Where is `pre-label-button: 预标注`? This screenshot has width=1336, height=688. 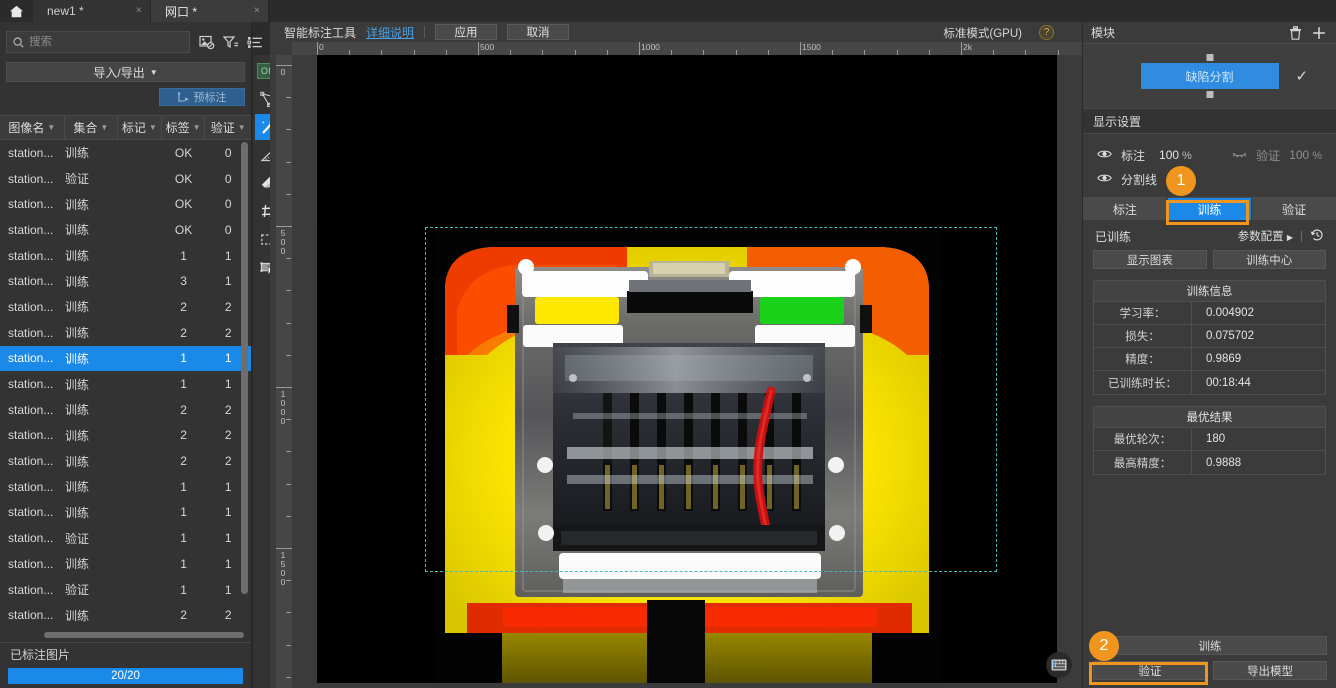 pre-label-button: 预标注 is located at coordinates (202, 97).